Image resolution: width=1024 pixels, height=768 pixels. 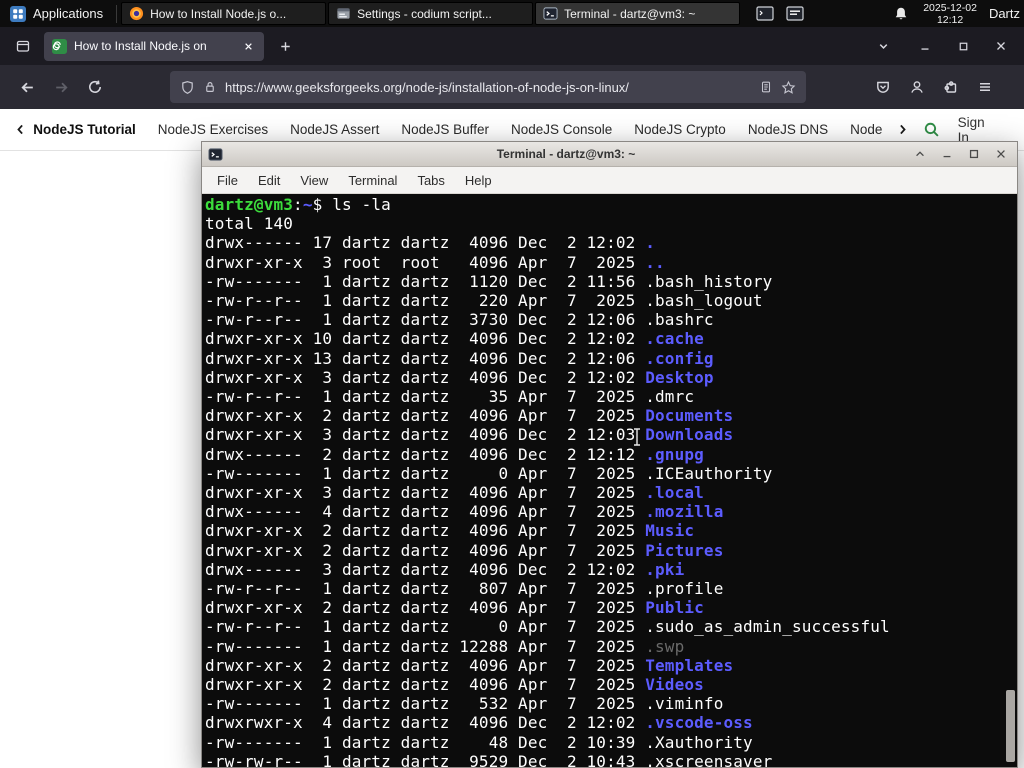 I want to click on back-button, so click(x=27, y=87).